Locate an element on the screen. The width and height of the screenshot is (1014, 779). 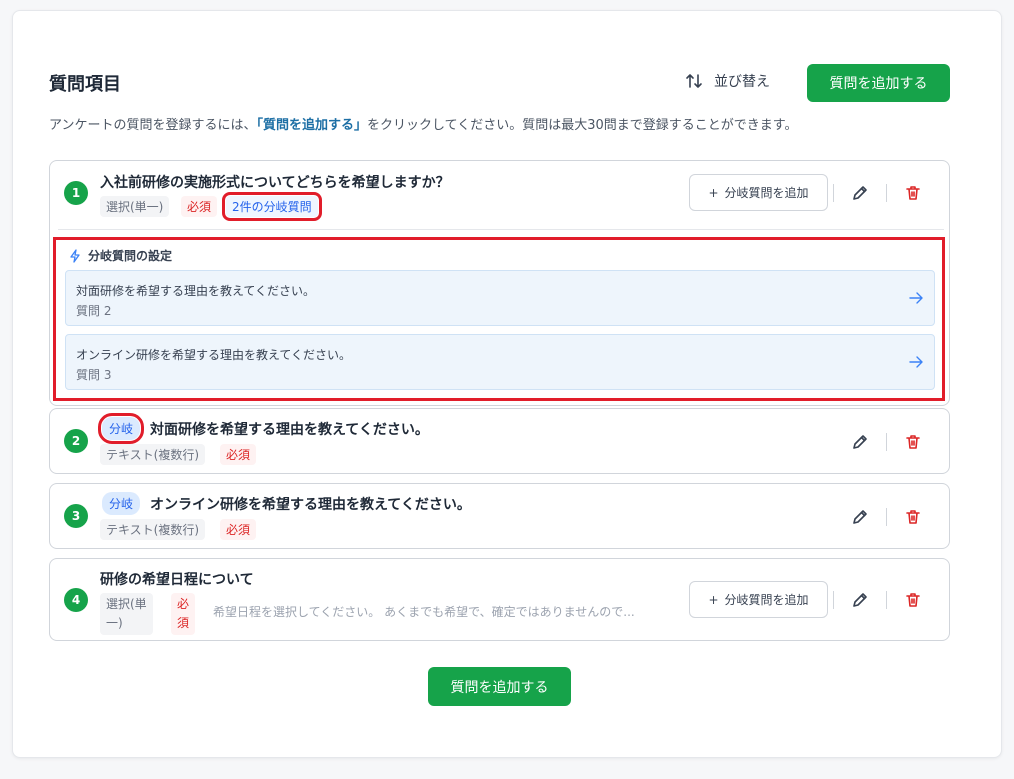
question-number-badge: 1 is located at coordinates (76, 193).